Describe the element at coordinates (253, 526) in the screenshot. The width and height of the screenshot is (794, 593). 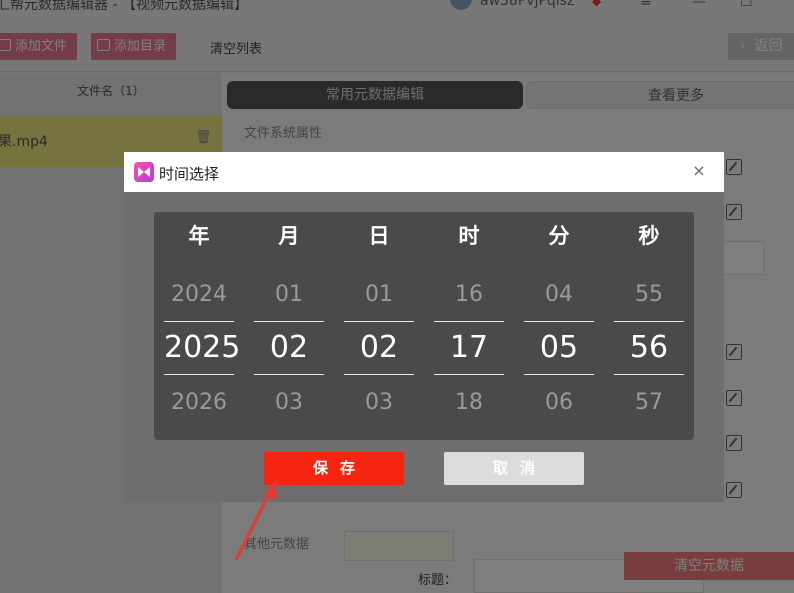
I see `arrow-shaft` at that location.